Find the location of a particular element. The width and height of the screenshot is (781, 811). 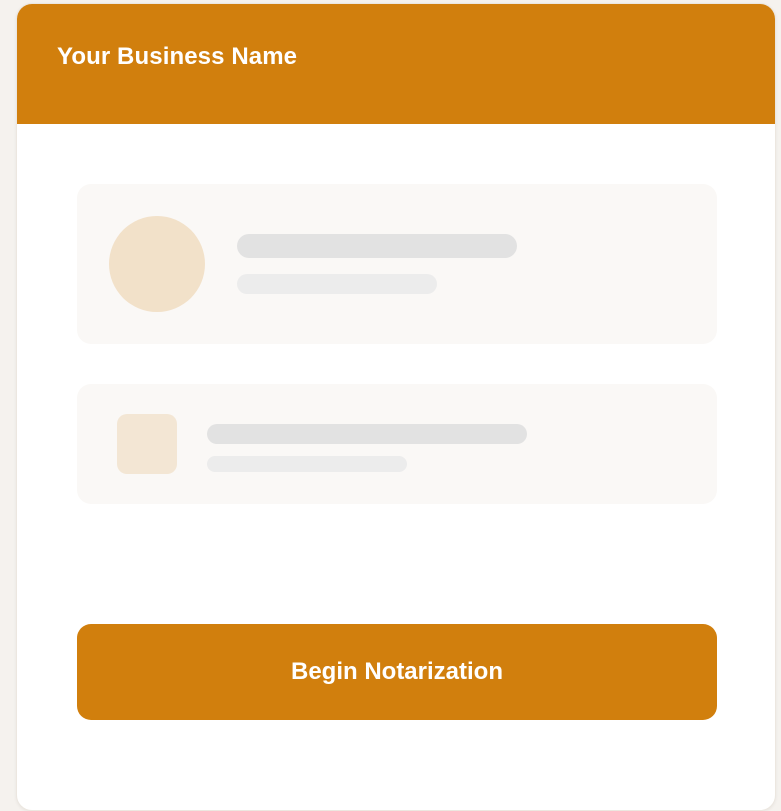

begin-notarization-button: Begin Notarization is located at coordinates (397, 672).